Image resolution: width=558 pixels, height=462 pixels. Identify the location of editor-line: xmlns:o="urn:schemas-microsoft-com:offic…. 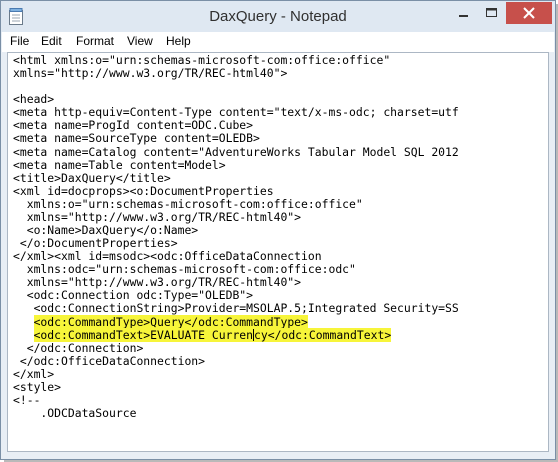
(188, 203).